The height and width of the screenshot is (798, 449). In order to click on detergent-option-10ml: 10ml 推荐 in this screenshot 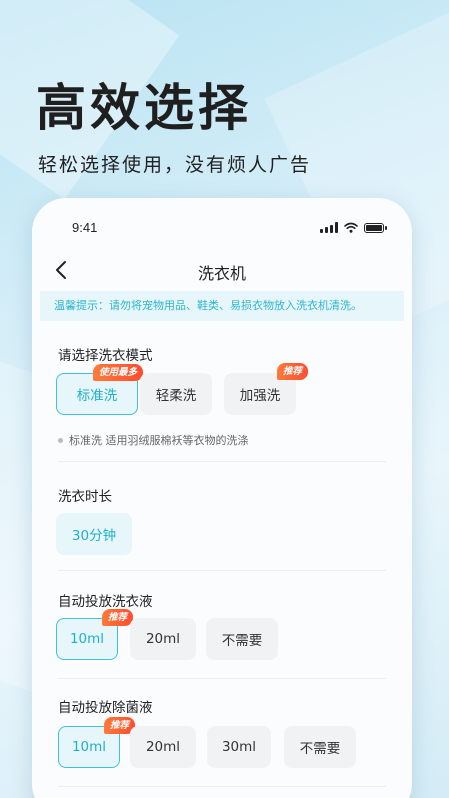, I will do `click(94, 634)`.